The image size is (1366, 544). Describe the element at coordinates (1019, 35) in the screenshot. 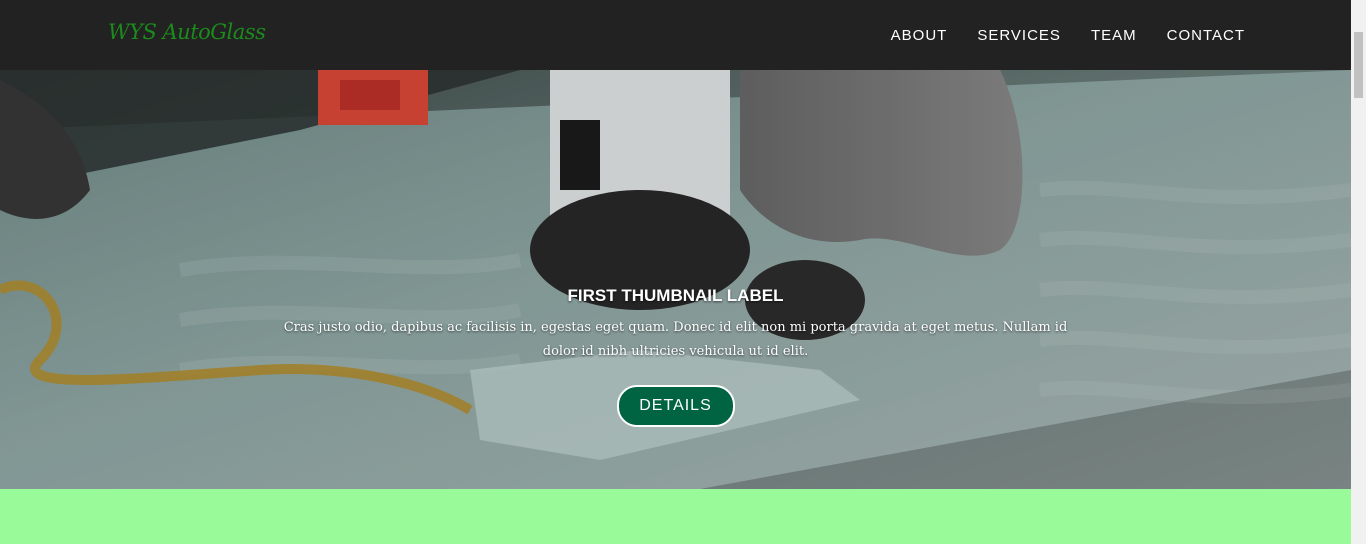

I see `nav-link-services: SERVICES` at that location.